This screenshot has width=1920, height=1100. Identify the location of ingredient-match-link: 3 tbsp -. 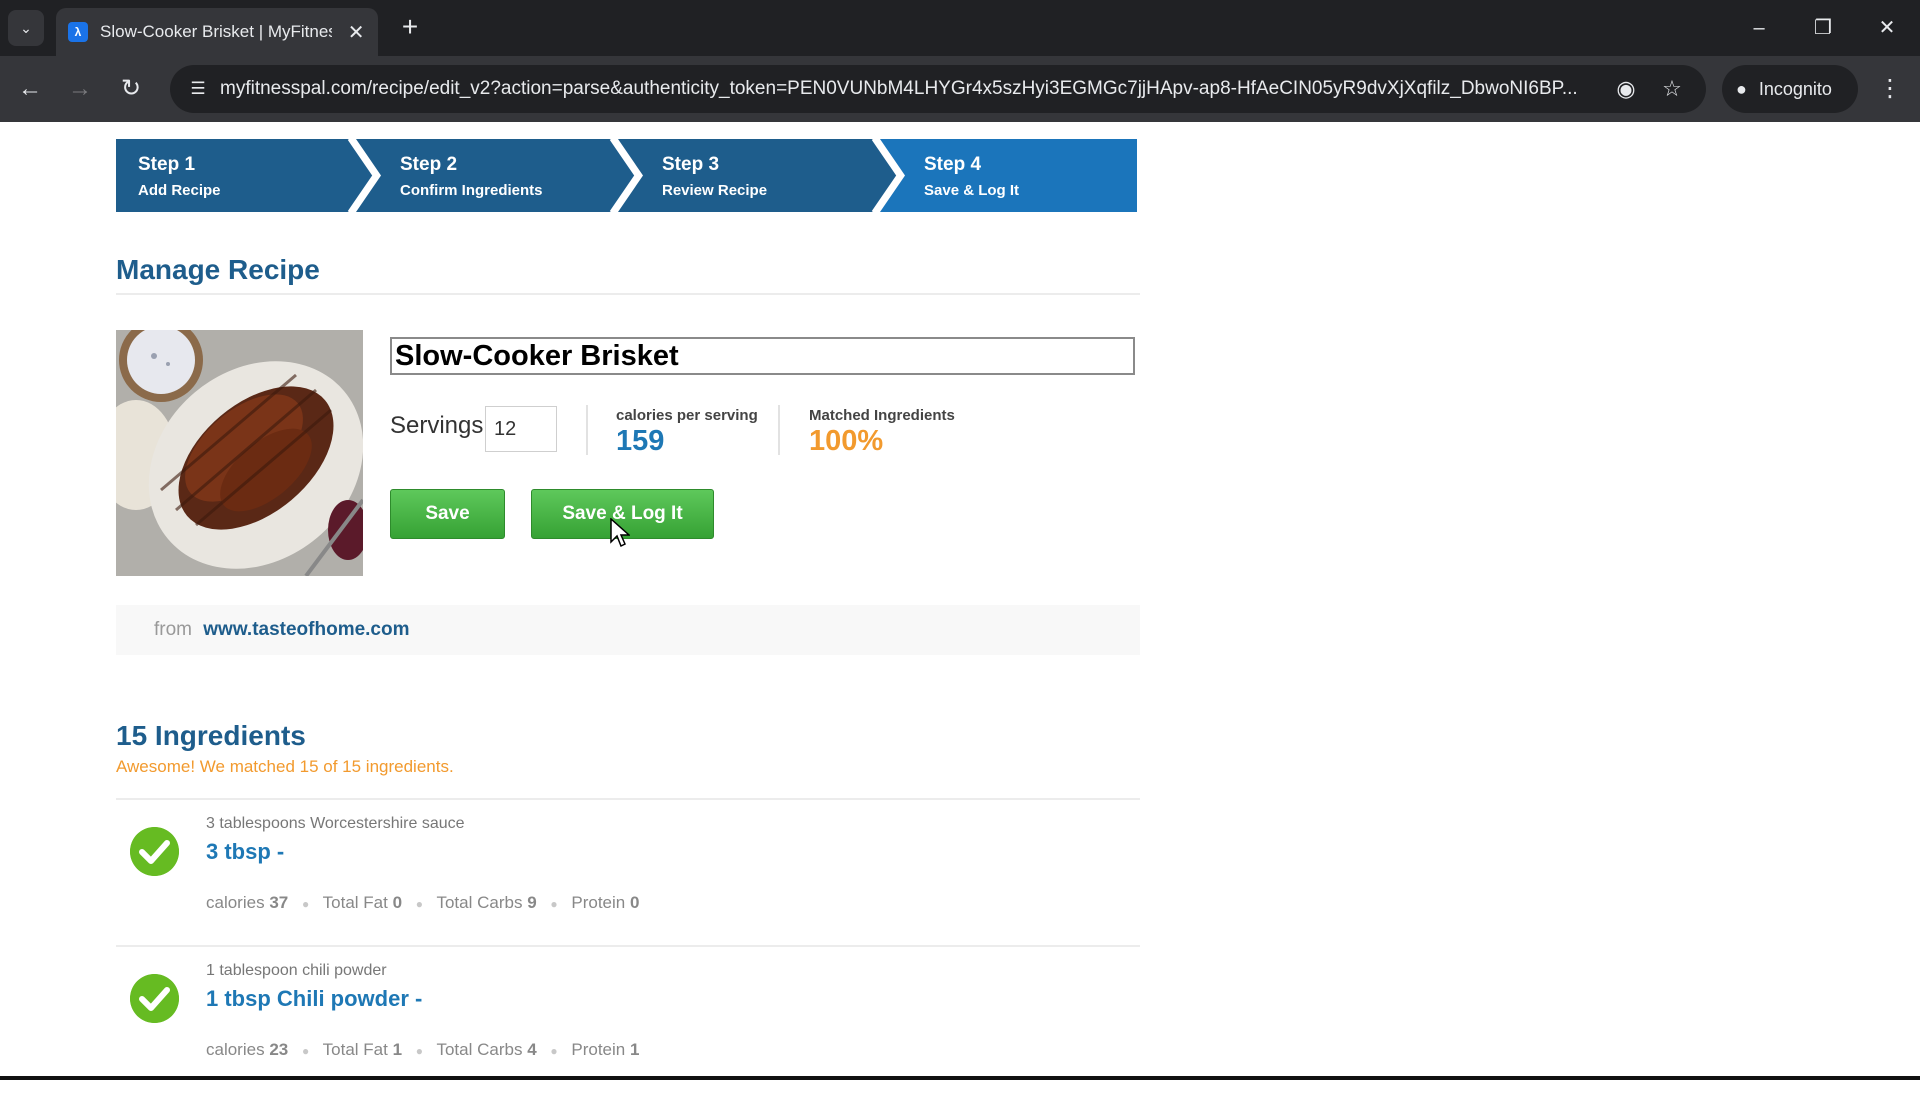
(245, 852).